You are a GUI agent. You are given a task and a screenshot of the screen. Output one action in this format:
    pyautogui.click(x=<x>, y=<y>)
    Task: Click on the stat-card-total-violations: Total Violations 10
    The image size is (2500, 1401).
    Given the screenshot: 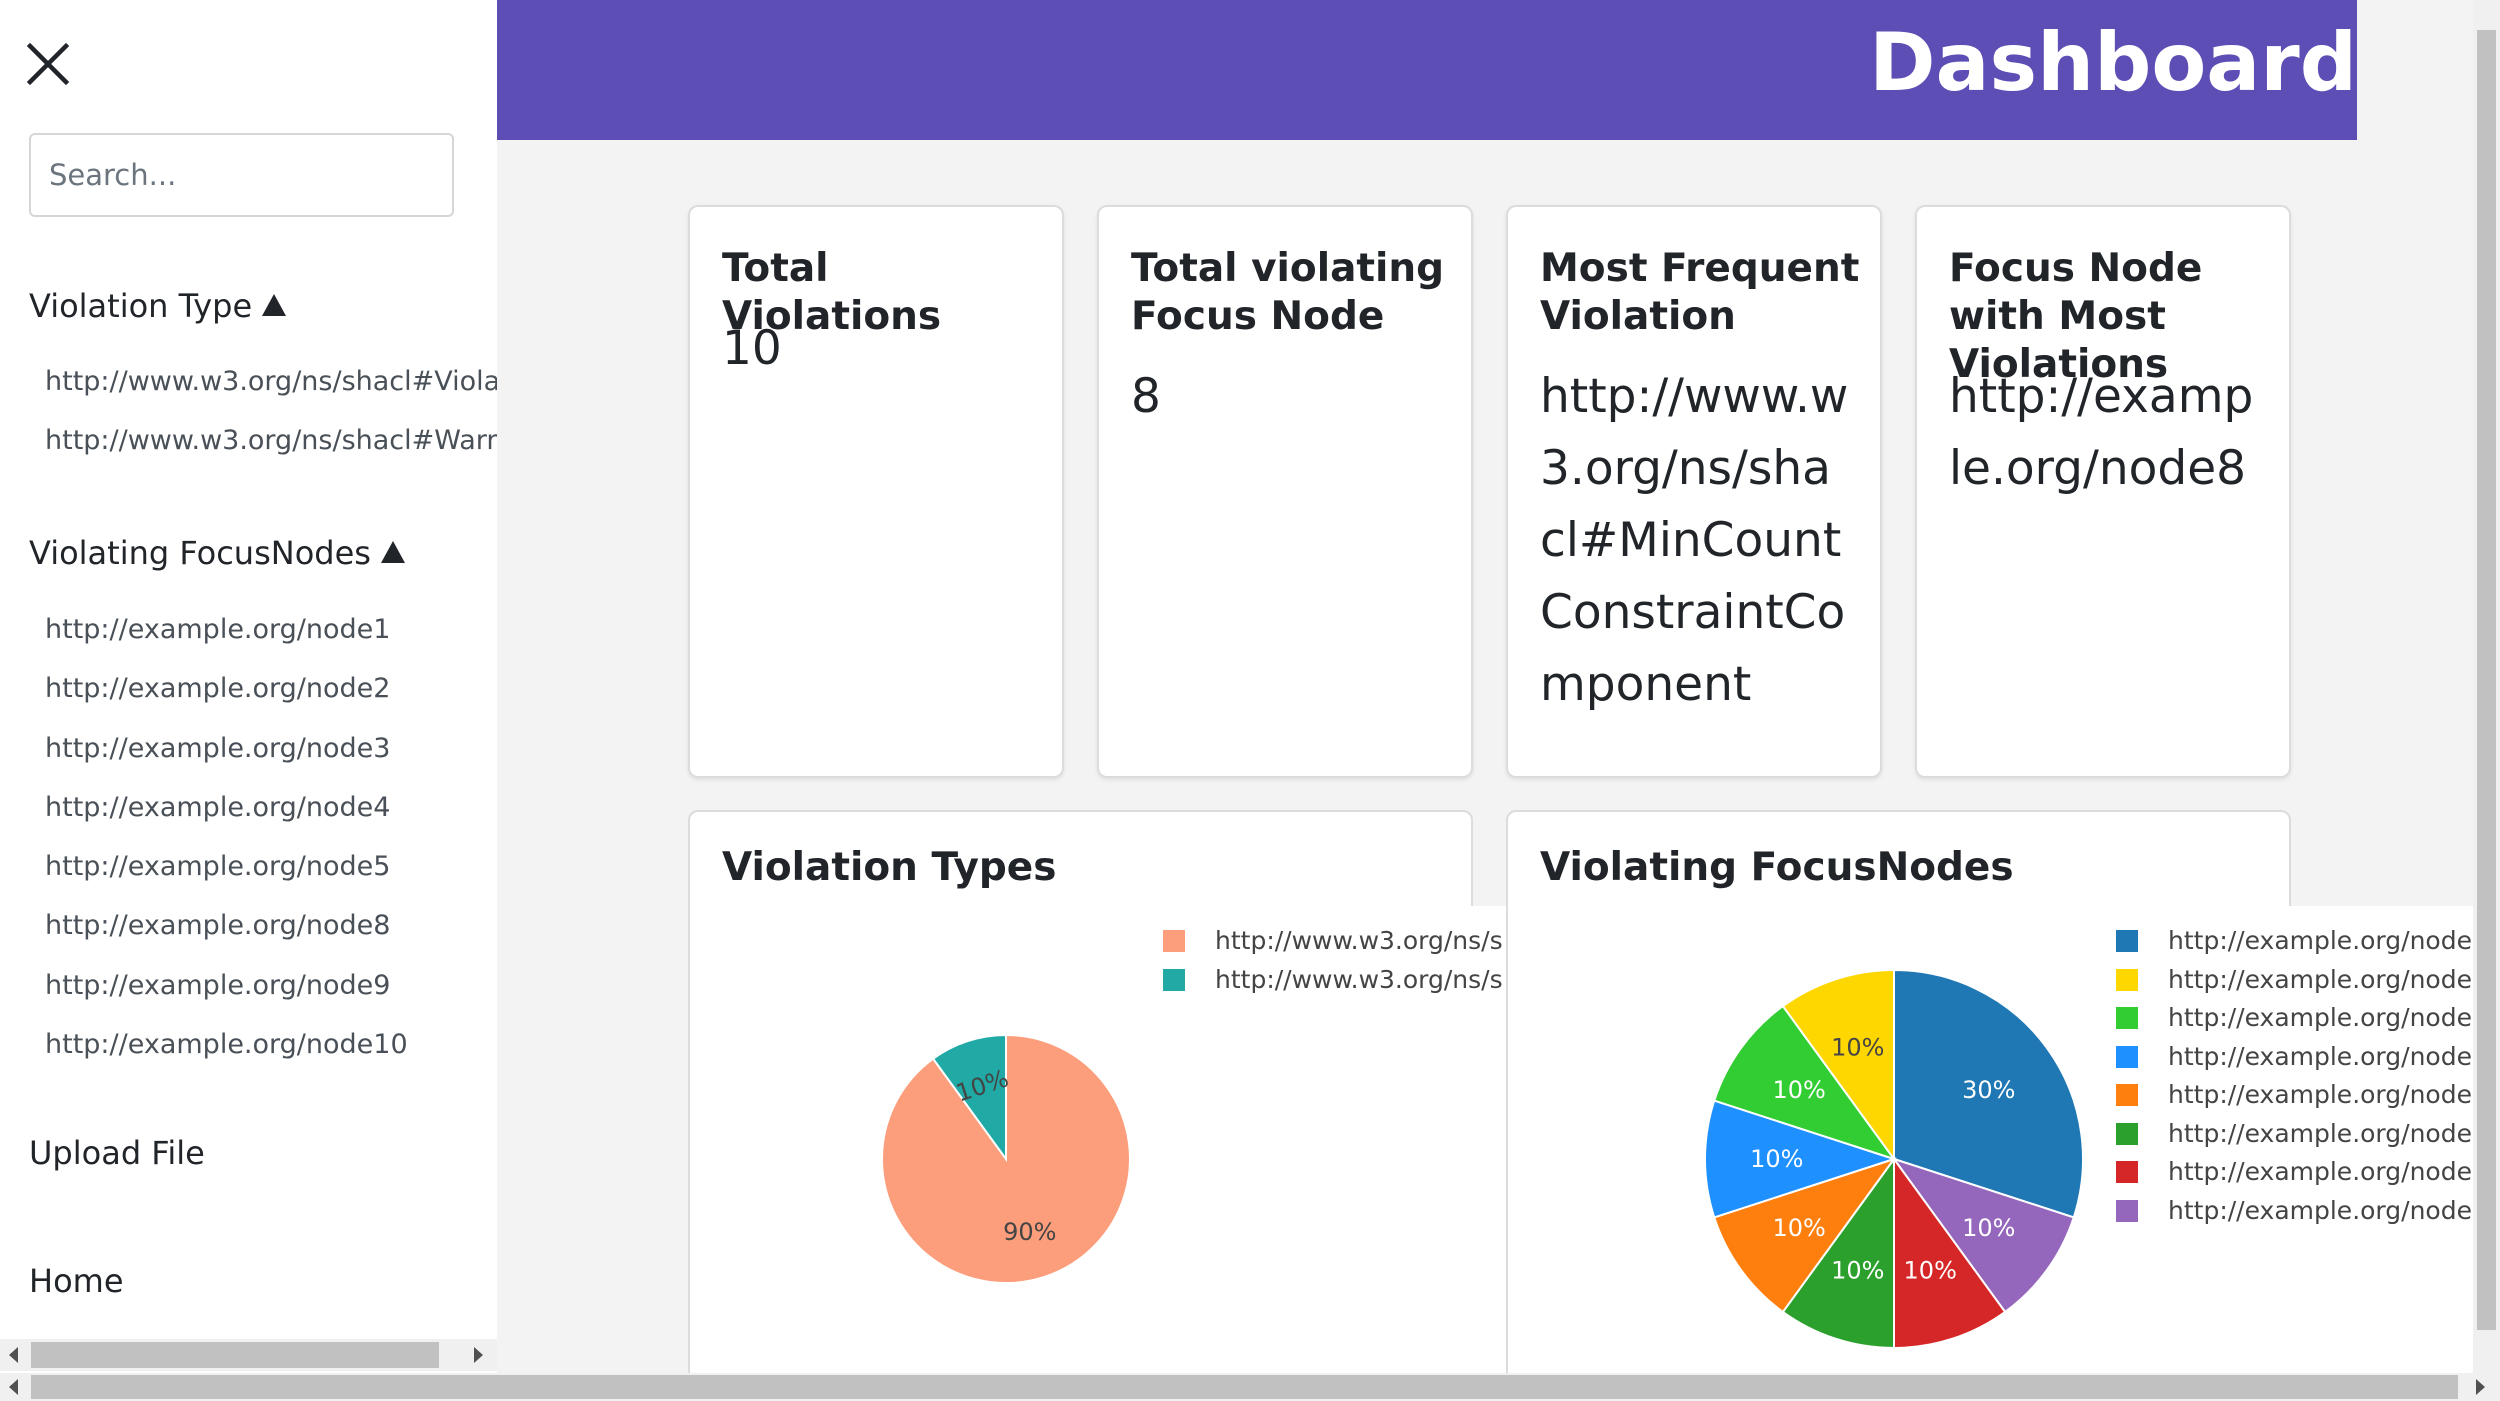 What is the action you would take?
    pyautogui.click(x=876, y=491)
    